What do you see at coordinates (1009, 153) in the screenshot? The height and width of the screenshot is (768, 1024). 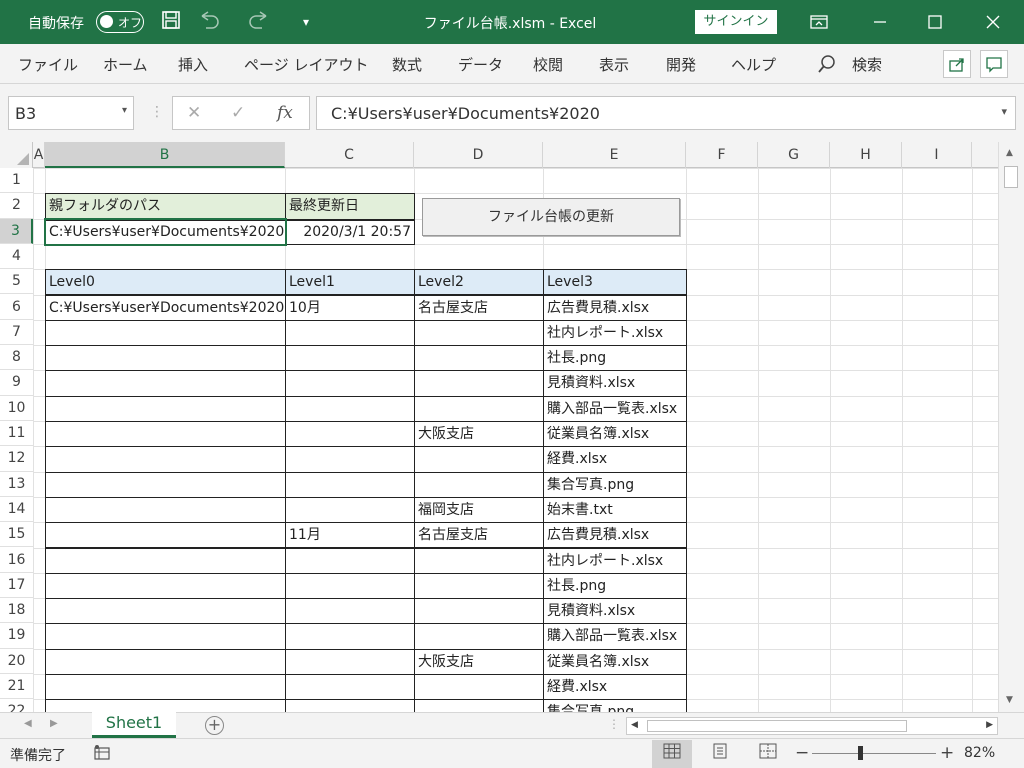 I see `scroll-up-icon: ▲` at bounding box center [1009, 153].